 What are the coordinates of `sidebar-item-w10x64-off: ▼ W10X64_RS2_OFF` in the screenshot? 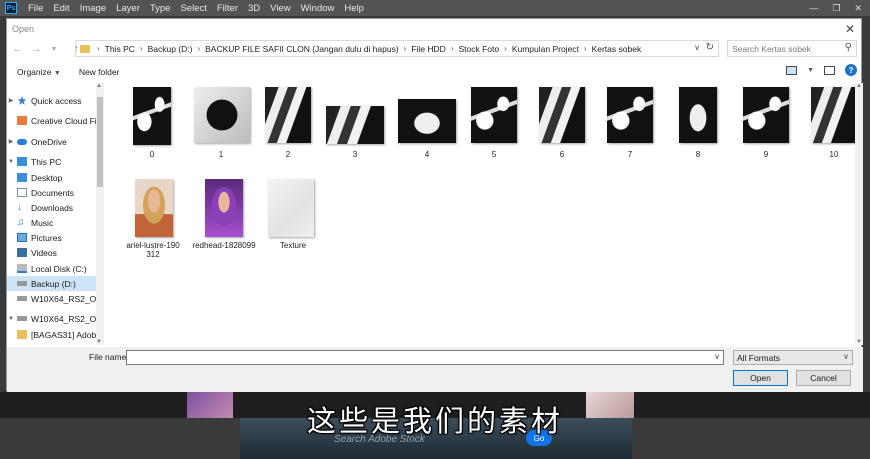 It's located at (53, 318).